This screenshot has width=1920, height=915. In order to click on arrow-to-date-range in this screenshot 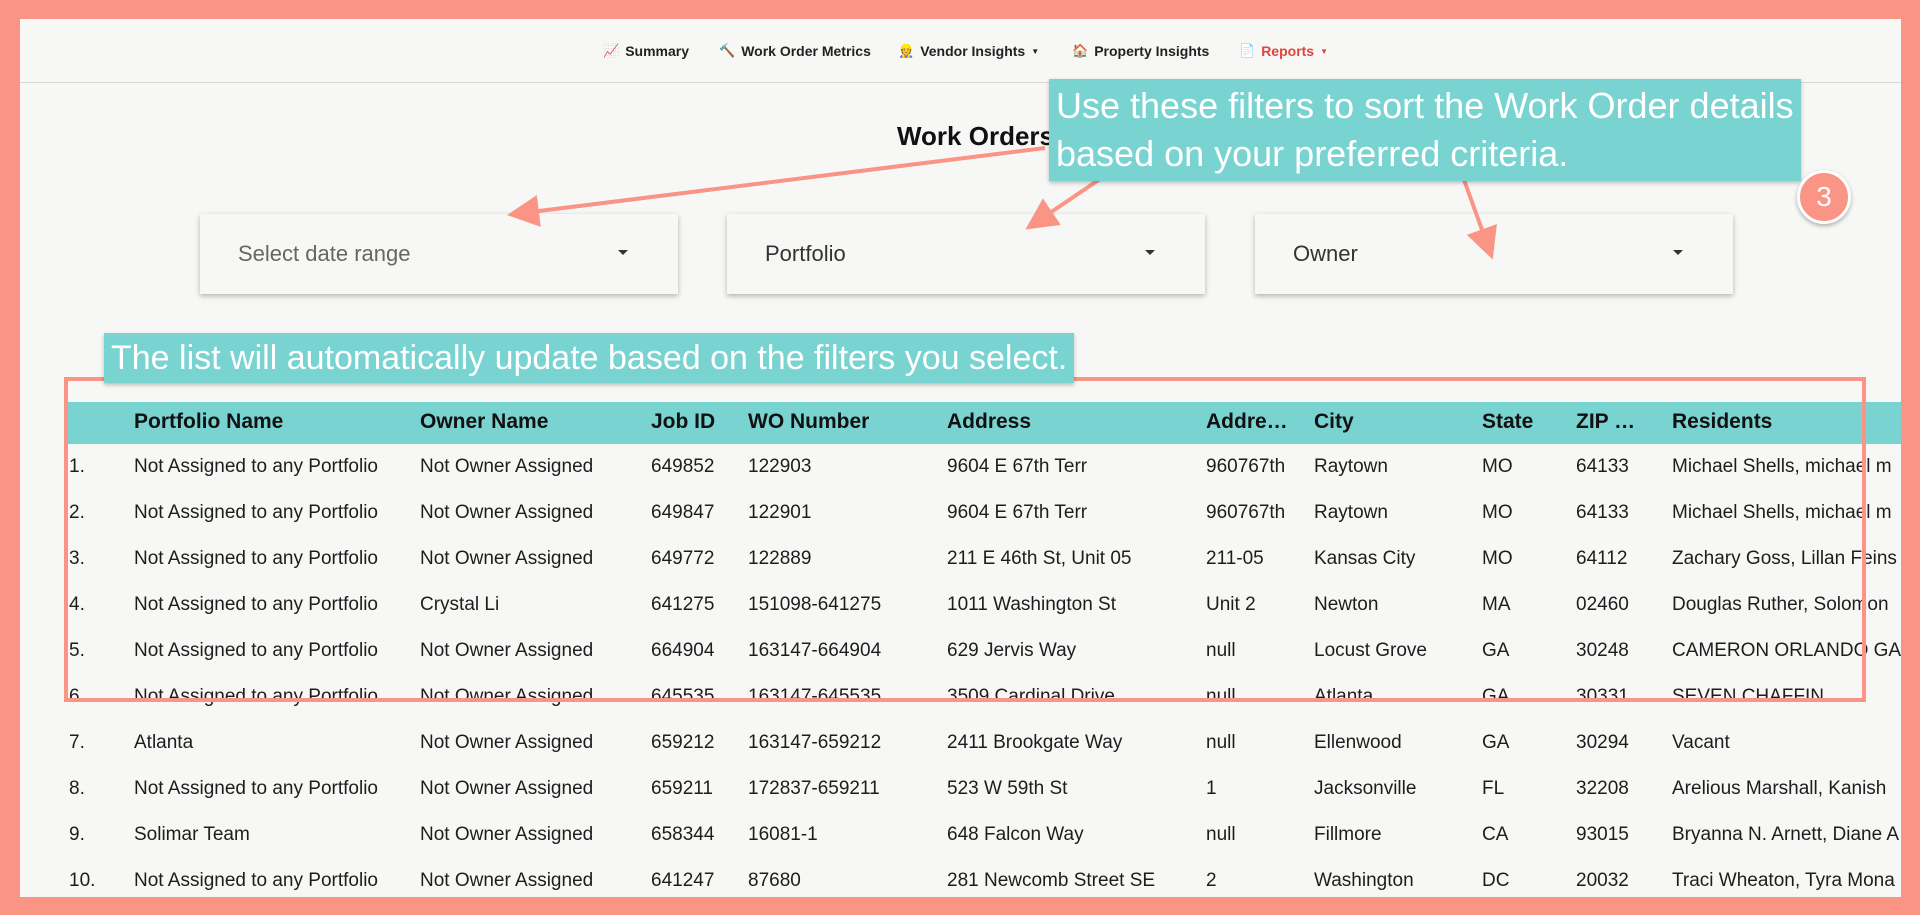, I will do `click(776, 186)`.